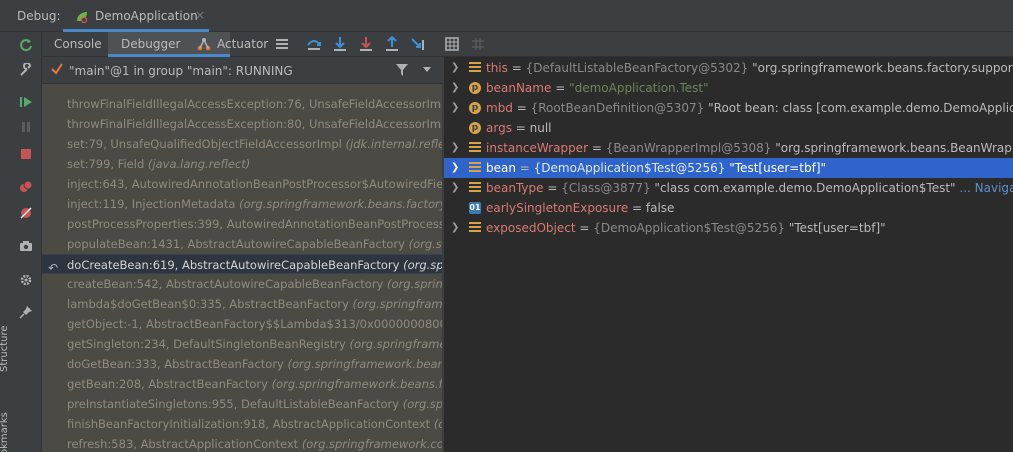 The height and width of the screenshot is (452, 1013). I want to click on param-icon: p, so click(475, 128).